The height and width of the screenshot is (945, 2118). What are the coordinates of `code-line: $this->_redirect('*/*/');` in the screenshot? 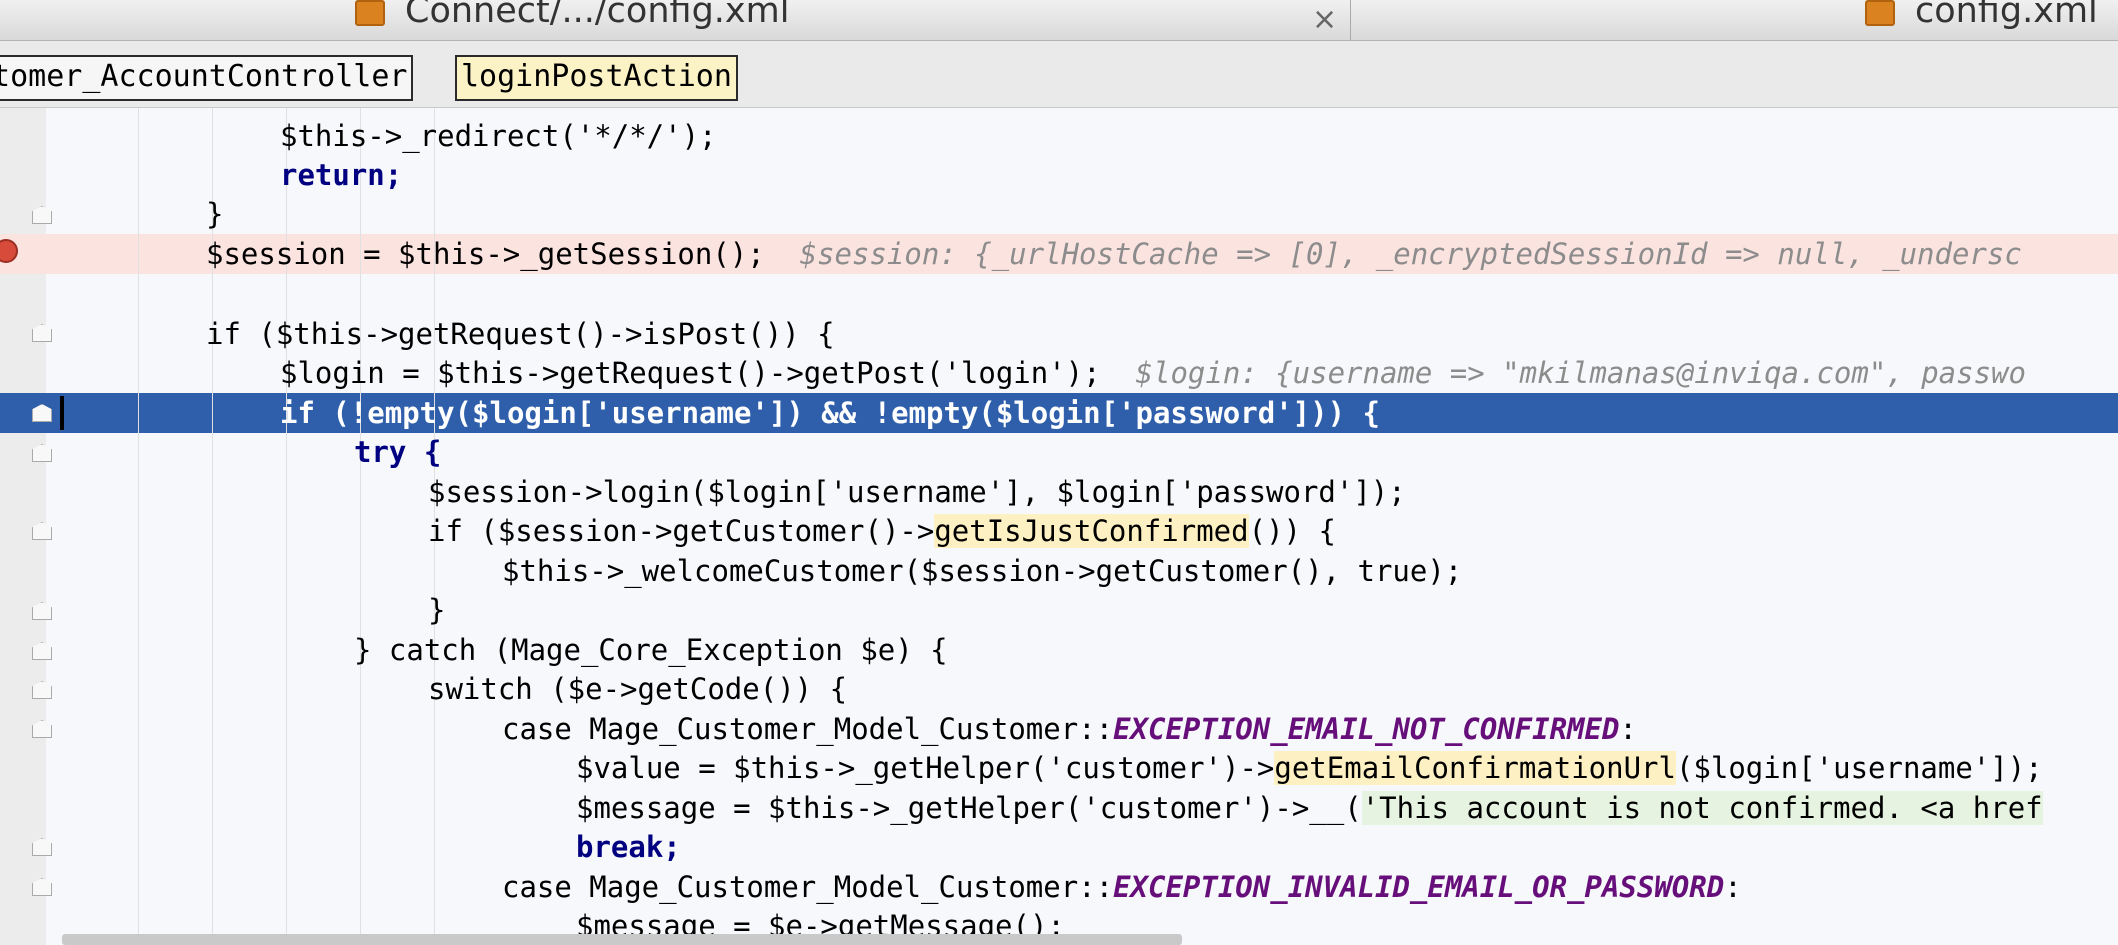 It's located at (498, 136).